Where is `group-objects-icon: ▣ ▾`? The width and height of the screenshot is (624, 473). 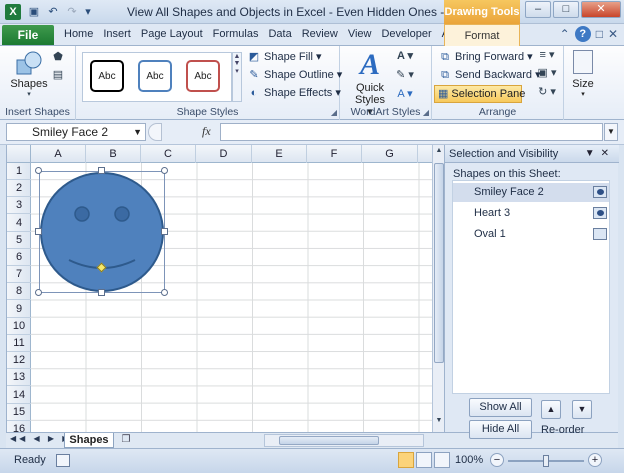
group-objects-icon: ▣ ▾ is located at coordinates (547, 73).